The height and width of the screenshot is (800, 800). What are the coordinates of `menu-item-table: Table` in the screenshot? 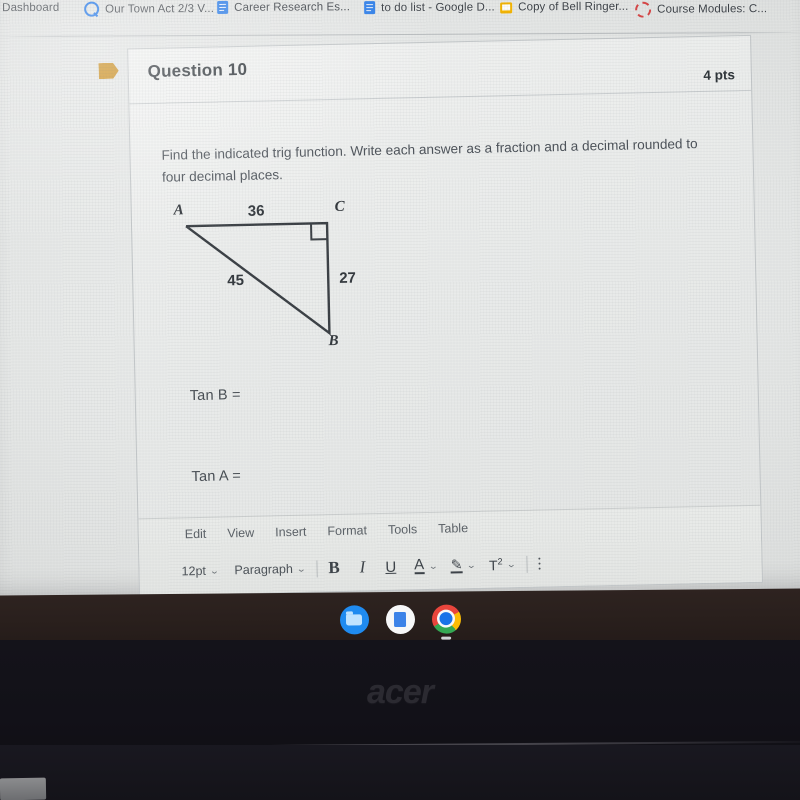 It's located at (453, 528).